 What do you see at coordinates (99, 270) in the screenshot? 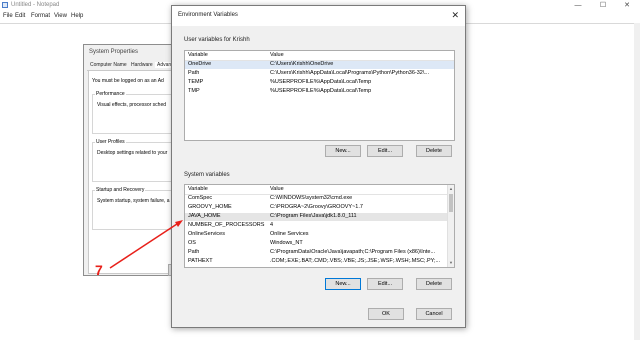
I see `annotation-step-number: 7` at bounding box center [99, 270].